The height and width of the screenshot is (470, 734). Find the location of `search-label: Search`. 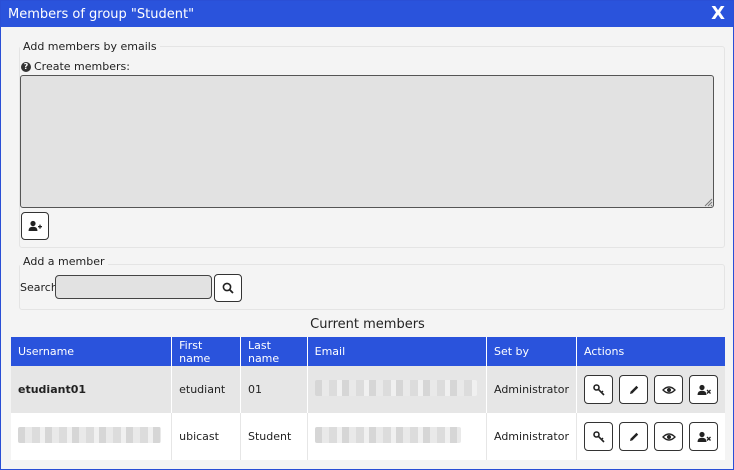

search-label: Search is located at coordinates (39, 287).